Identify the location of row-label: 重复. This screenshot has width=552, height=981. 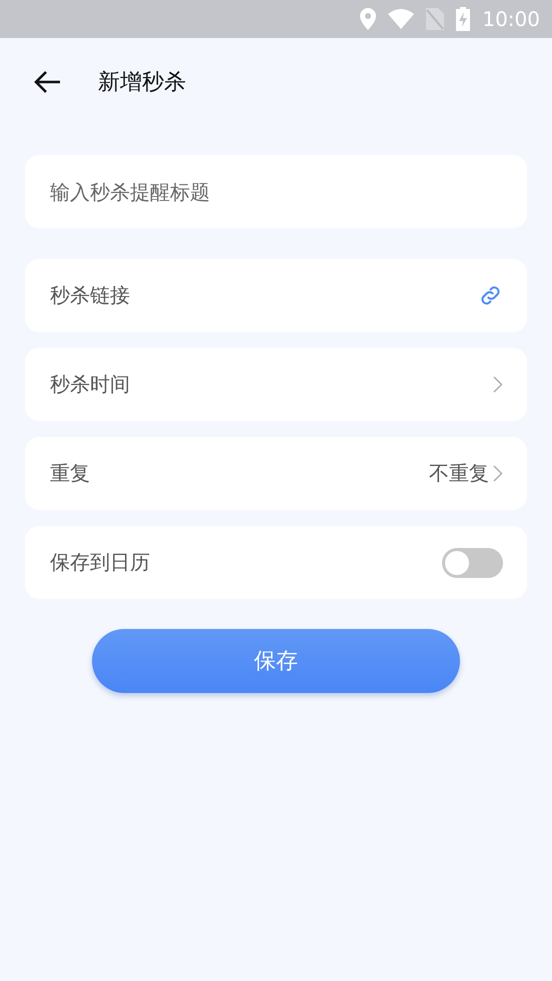
(70, 473).